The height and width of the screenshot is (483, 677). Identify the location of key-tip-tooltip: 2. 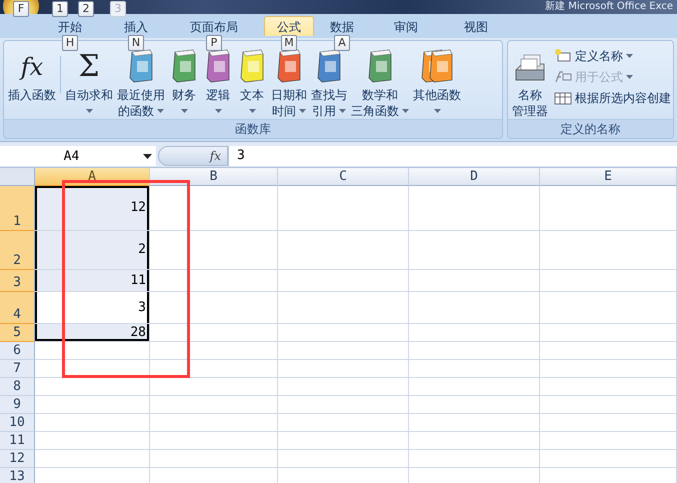
(86, 9).